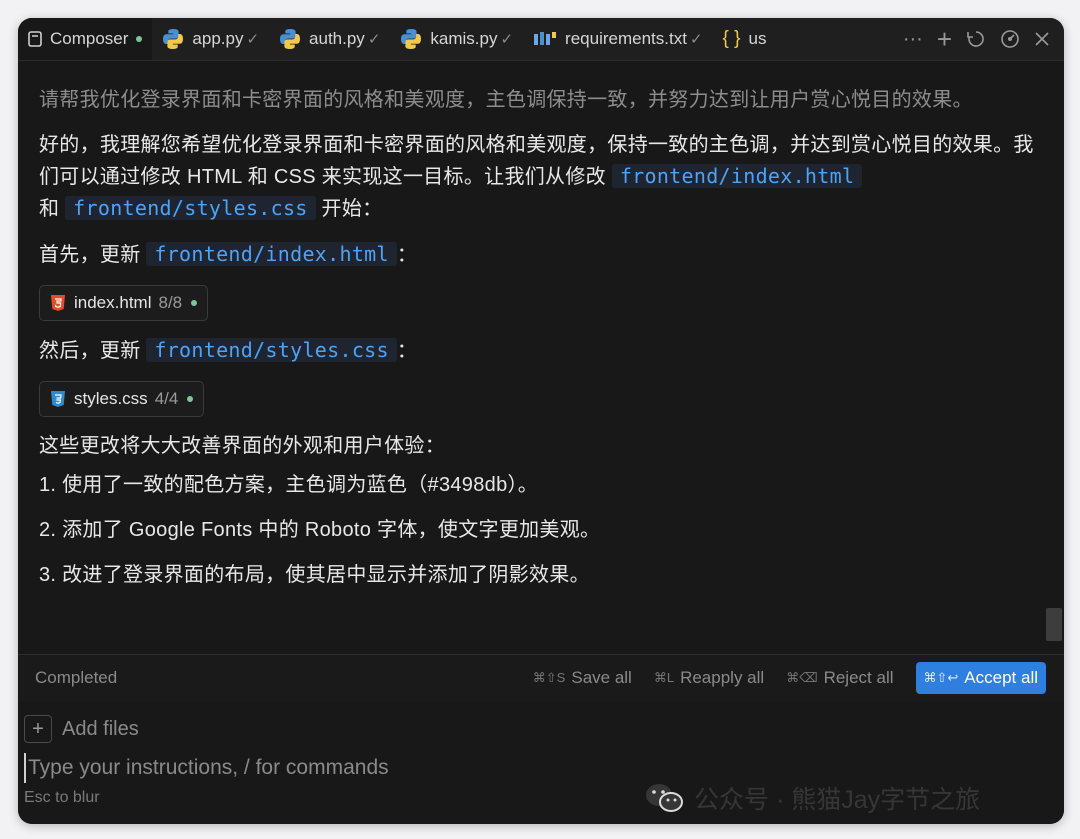 This screenshot has width=1080, height=839. I want to click on tab-app-py: app.py ✓, so click(210, 39).